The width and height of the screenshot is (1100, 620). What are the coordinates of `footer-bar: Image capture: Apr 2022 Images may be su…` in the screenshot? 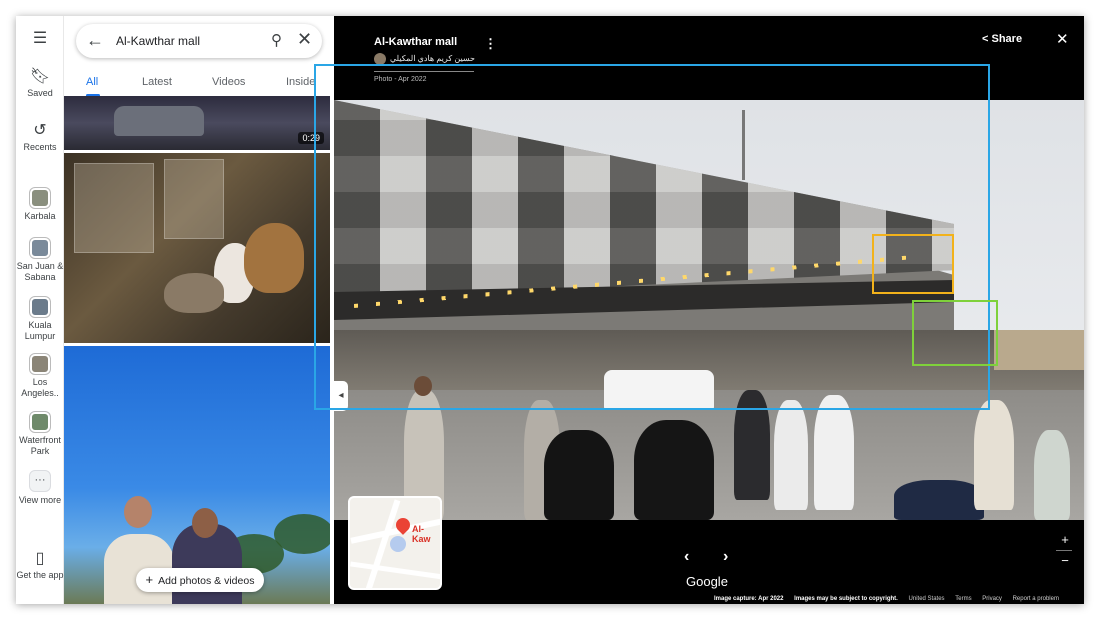 It's located at (886, 599).